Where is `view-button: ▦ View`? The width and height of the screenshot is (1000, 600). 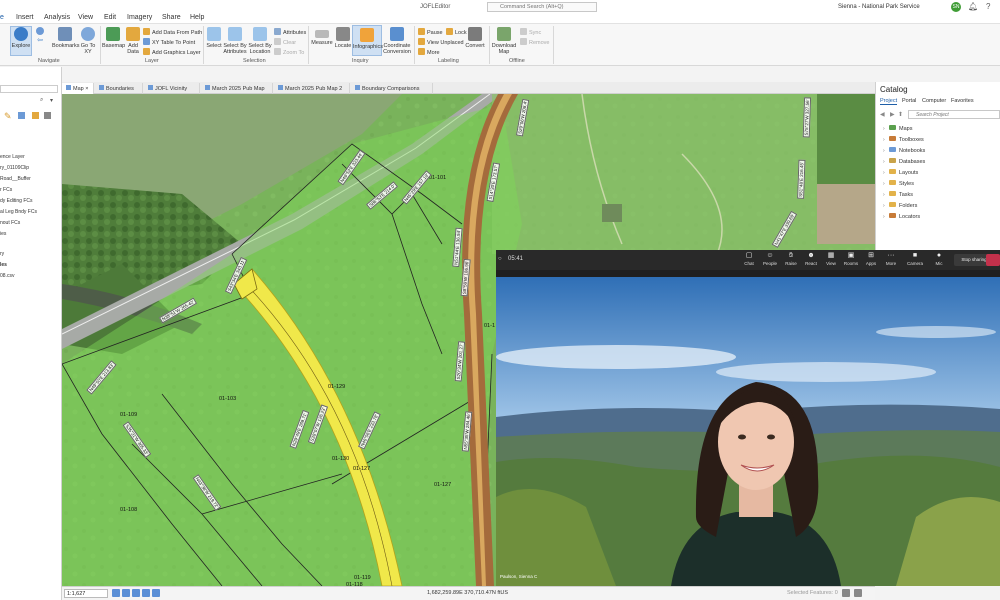 view-button: ▦ View is located at coordinates (831, 259).